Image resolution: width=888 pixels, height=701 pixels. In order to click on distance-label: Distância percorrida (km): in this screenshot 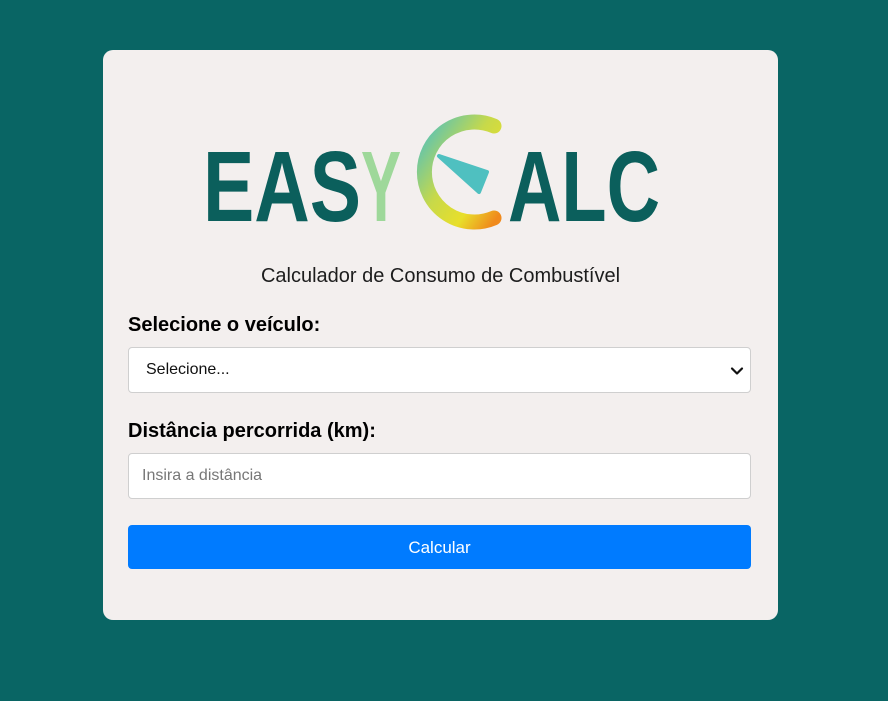, I will do `click(252, 431)`.